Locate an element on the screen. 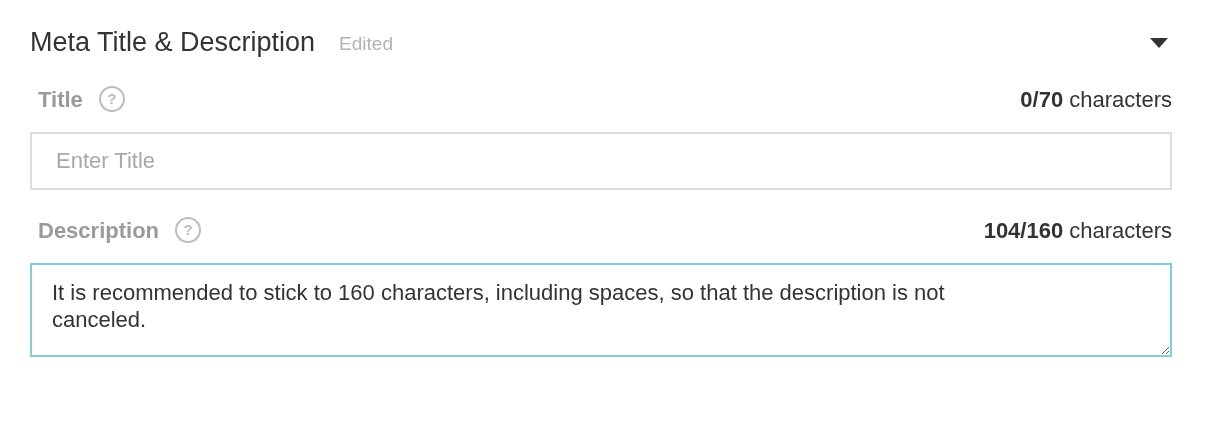 The height and width of the screenshot is (424, 1232). caret-icon is located at coordinates (1159, 43).